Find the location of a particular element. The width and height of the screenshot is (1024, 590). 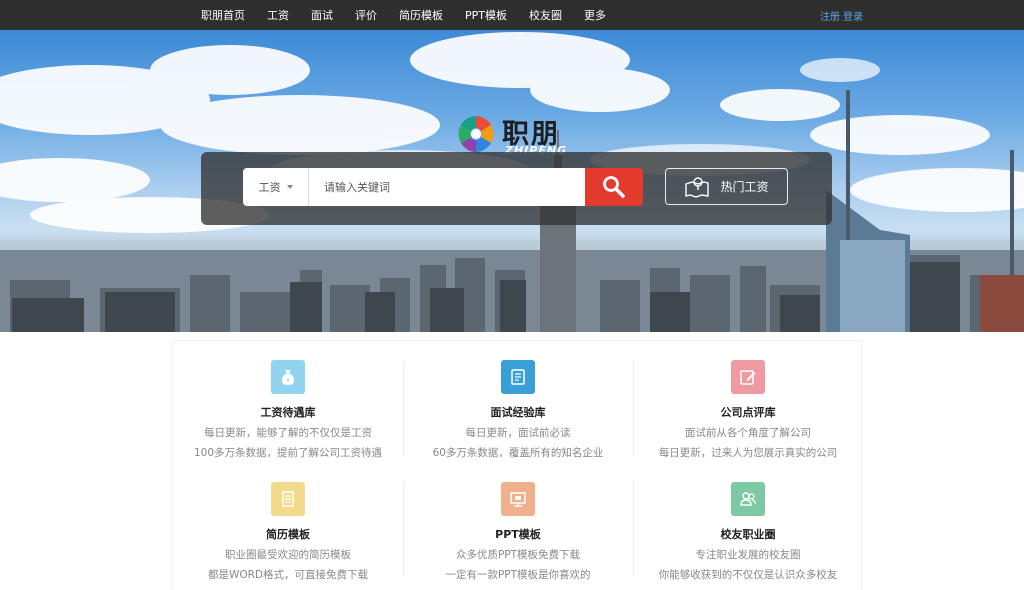

feature-salary-line1: 每日更新，能够了解的不仅仅是工资 is located at coordinates (288, 433).